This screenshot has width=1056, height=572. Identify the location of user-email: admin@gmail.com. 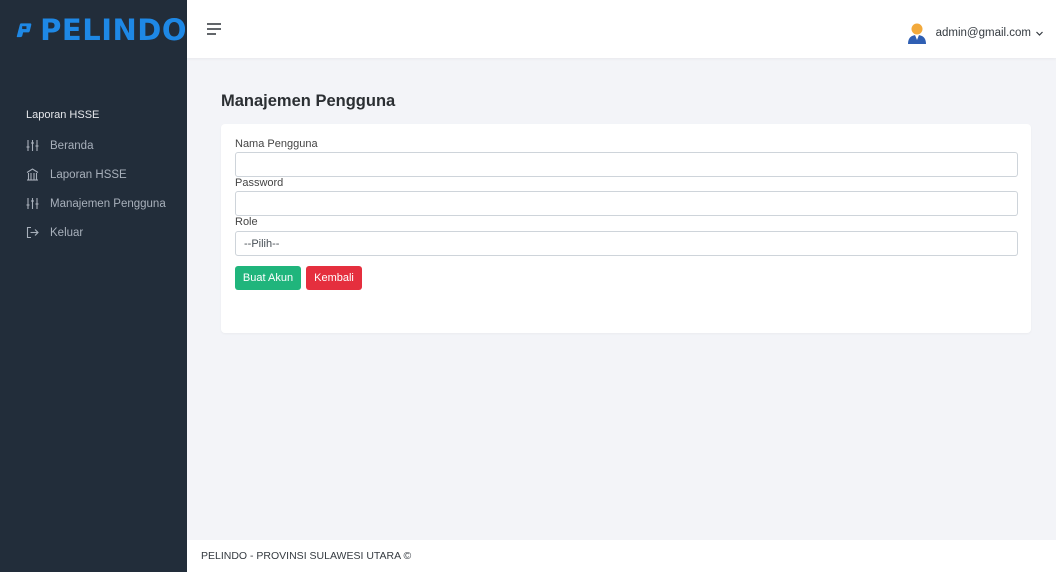
(983, 33).